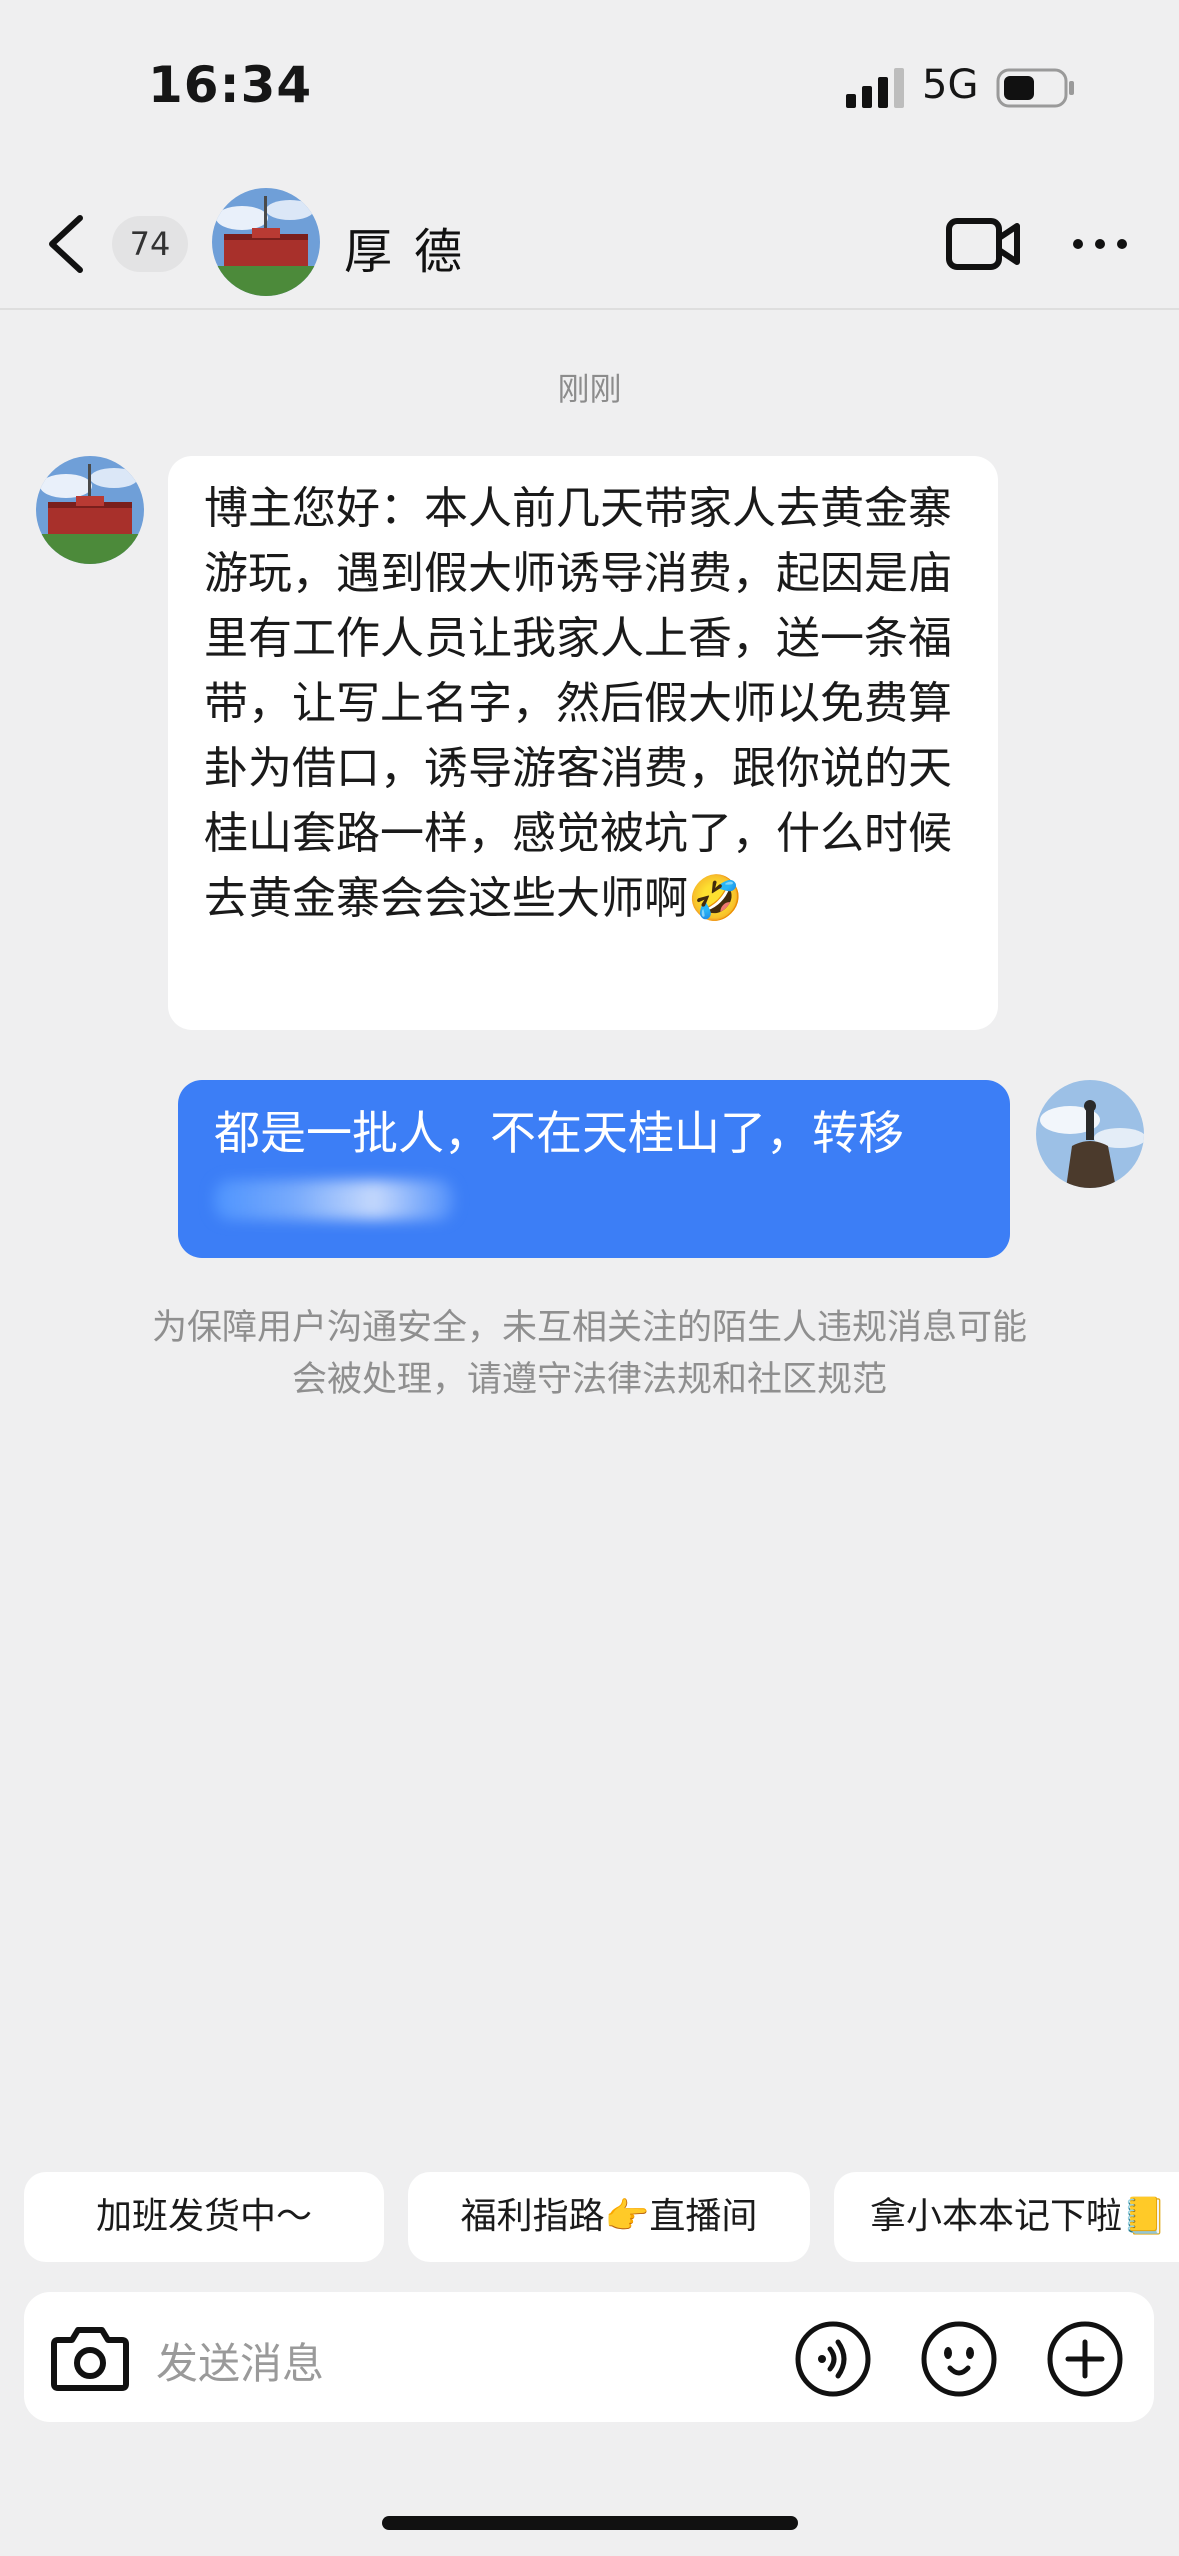 Image resolution: width=1179 pixels, height=2556 pixels. What do you see at coordinates (983, 244) in the screenshot?
I see `video-call-icon` at bounding box center [983, 244].